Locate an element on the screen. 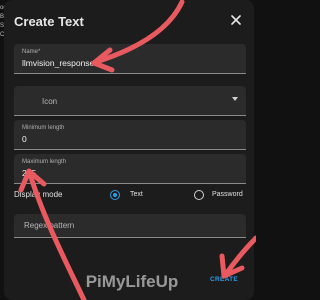  minimum-length-value: 0 is located at coordinates (24, 139).